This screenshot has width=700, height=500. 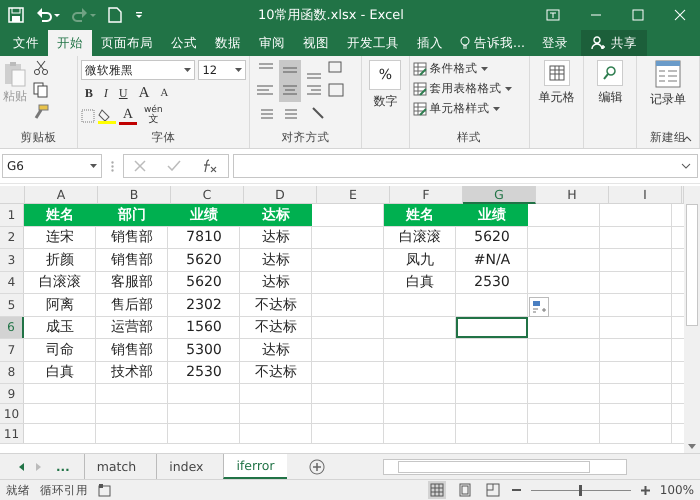 What do you see at coordinates (373, 43) in the screenshot?
I see `ribbon-tab: 开发工具` at bounding box center [373, 43].